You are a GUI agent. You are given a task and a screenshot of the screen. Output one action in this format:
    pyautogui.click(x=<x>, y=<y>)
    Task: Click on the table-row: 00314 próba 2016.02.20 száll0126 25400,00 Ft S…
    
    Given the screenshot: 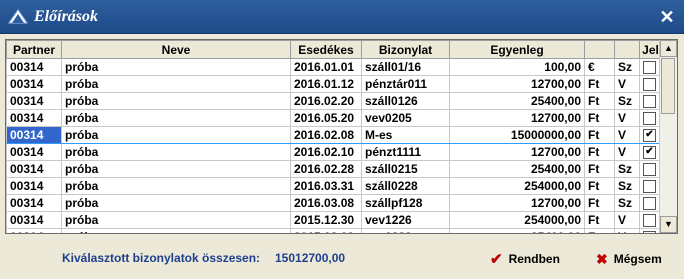 What is the action you would take?
    pyautogui.click(x=334, y=101)
    